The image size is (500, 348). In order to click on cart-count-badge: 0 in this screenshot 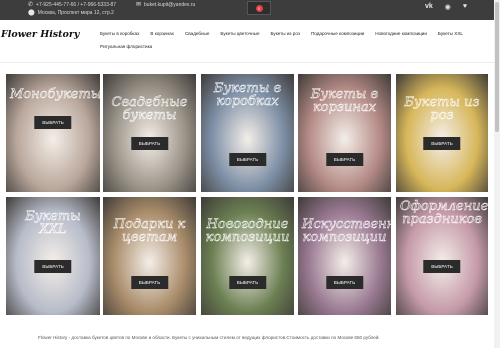, I will do `click(259, 8)`.